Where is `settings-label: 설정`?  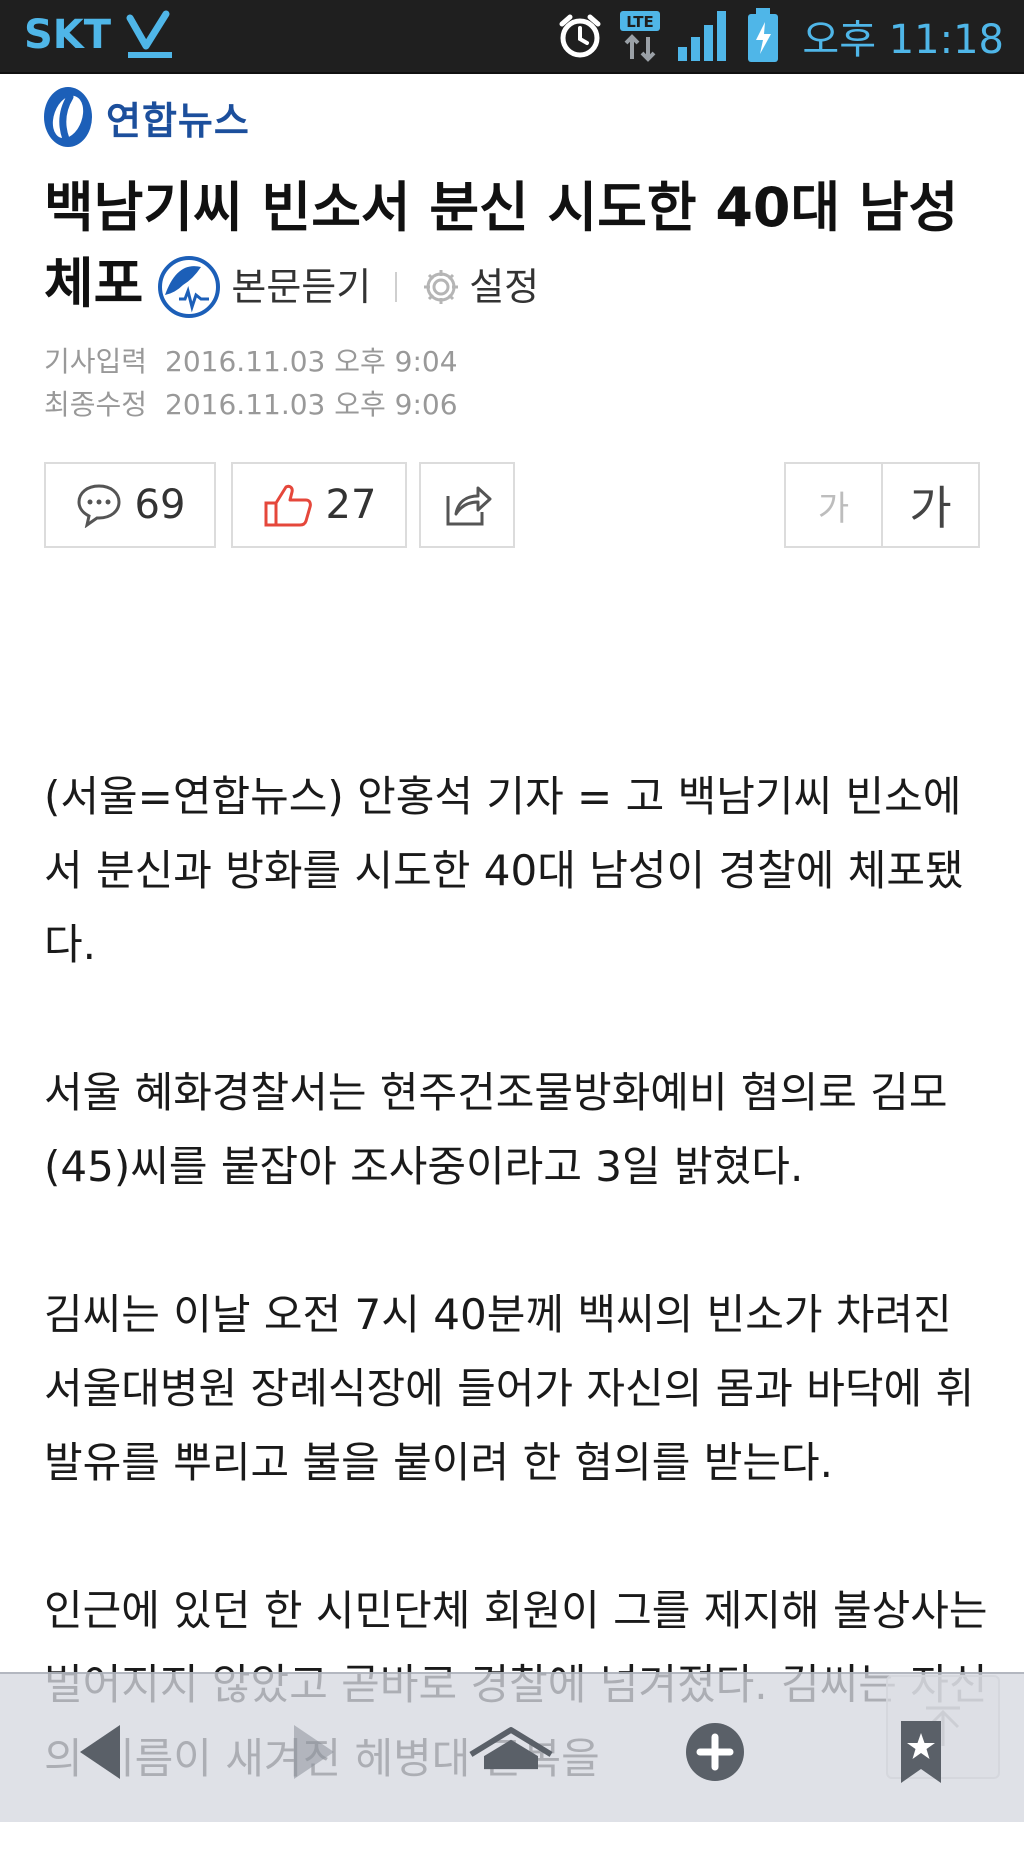 settings-label: 설정 is located at coordinates (504, 287).